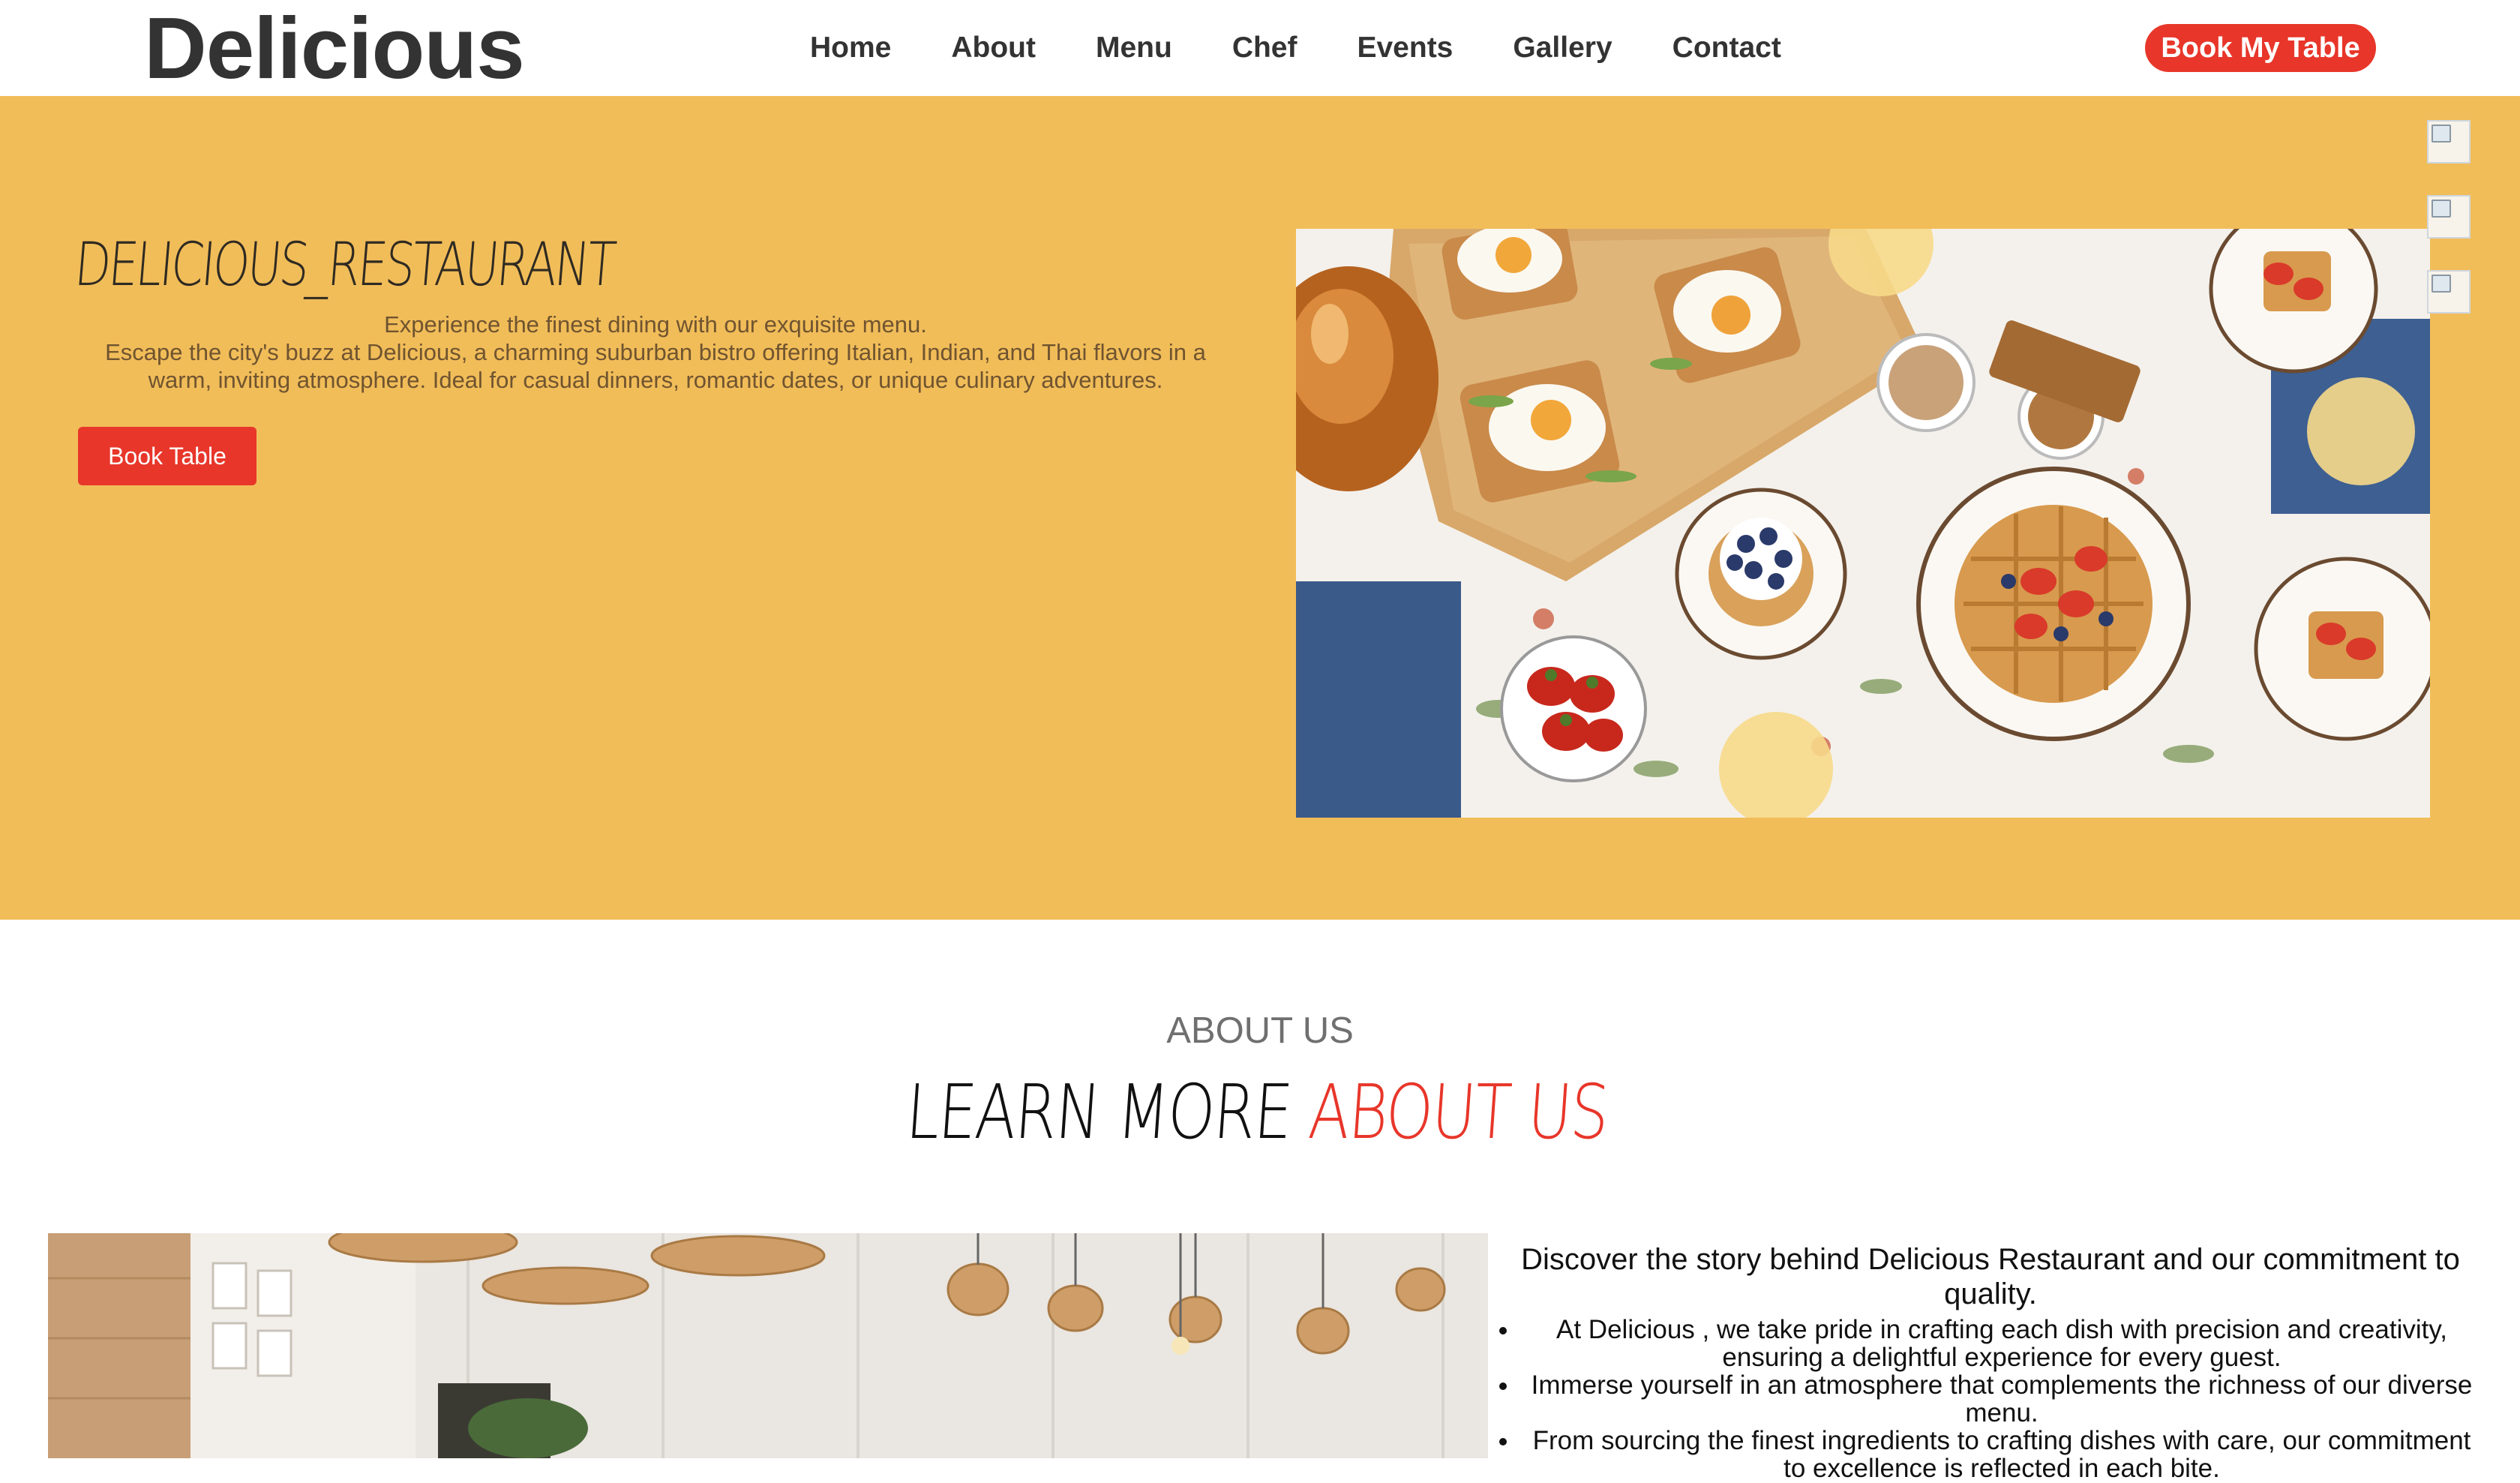  Describe the element at coordinates (768, 1345) in the screenshot. I see `restaurant-interior-image` at that location.